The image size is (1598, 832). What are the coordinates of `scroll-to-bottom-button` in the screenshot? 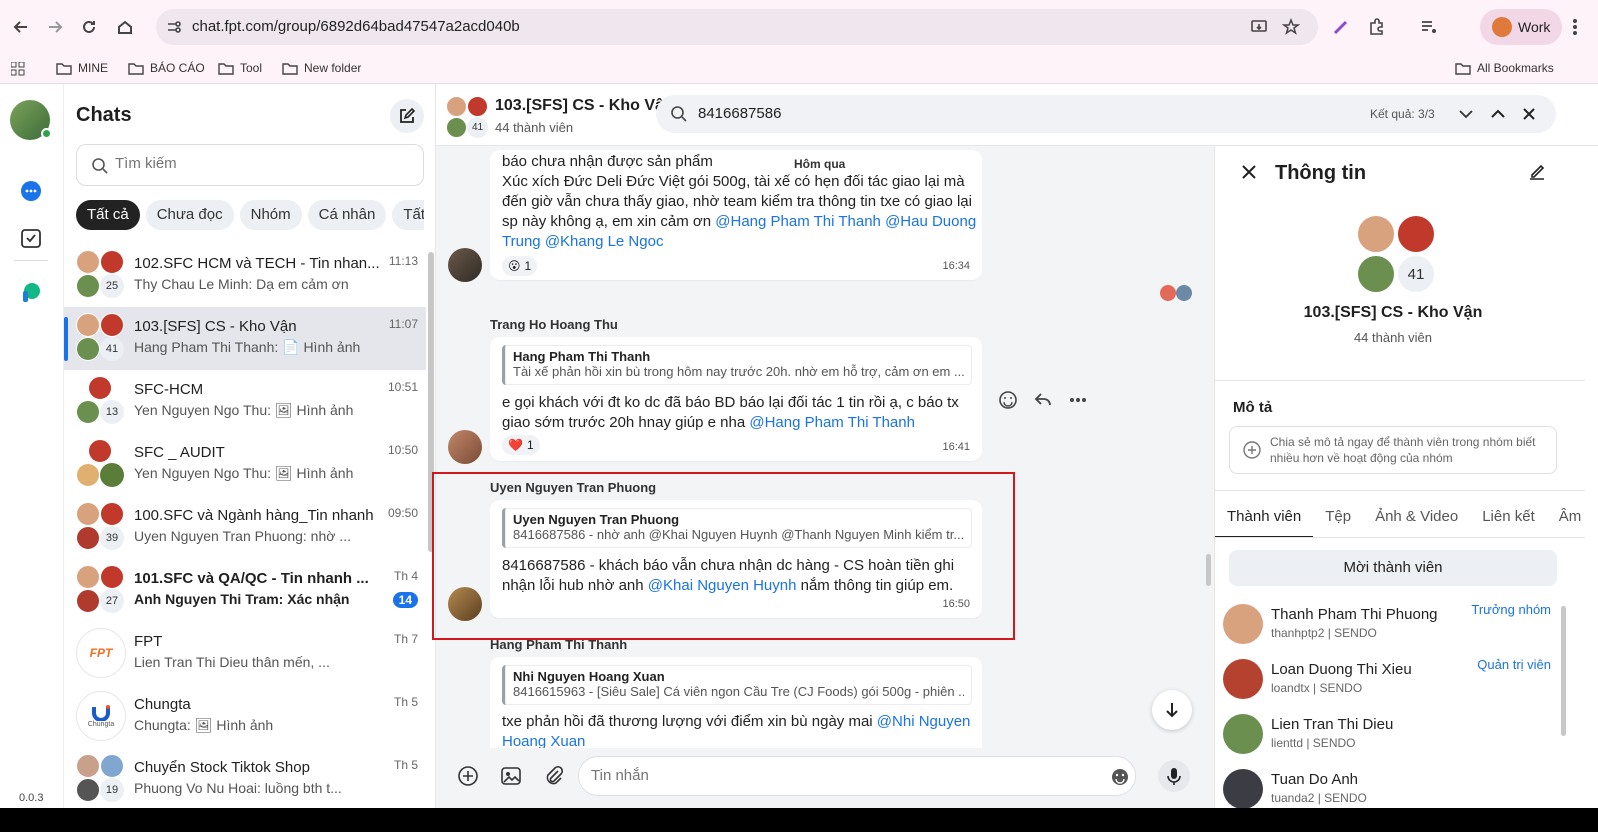 It's located at (1172, 710).